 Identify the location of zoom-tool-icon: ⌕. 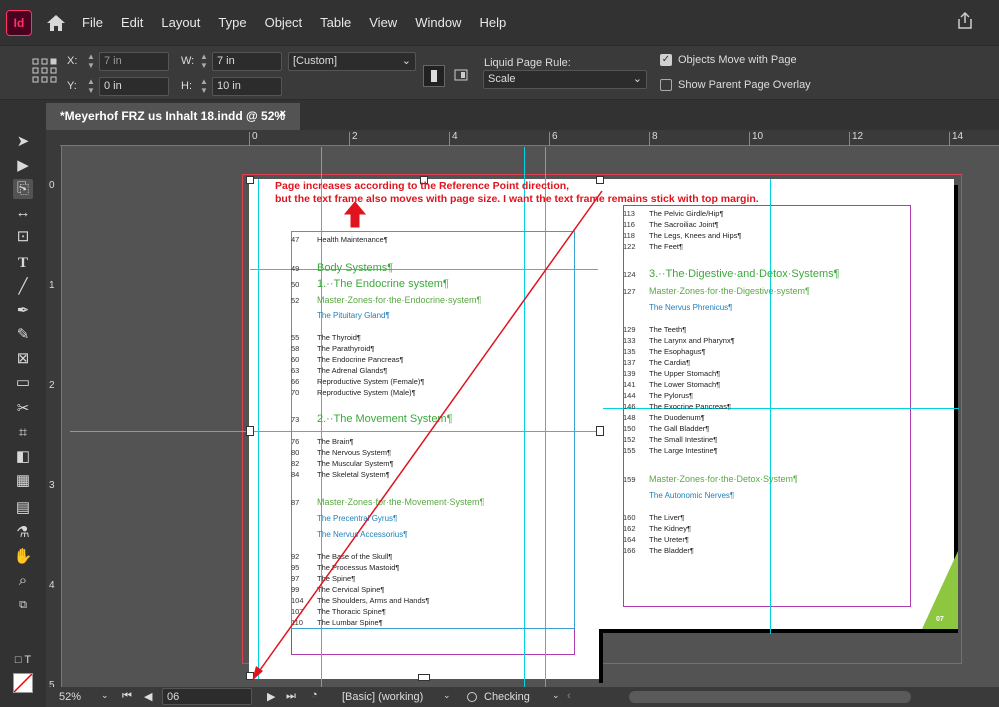
(23, 581).